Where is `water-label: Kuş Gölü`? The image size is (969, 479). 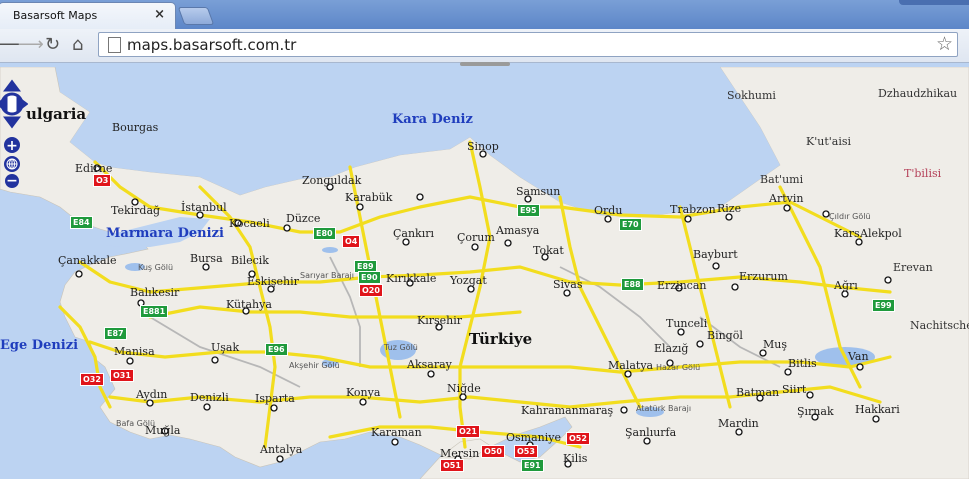 water-label: Kuş Gölü is located at coordinates (156, 267).